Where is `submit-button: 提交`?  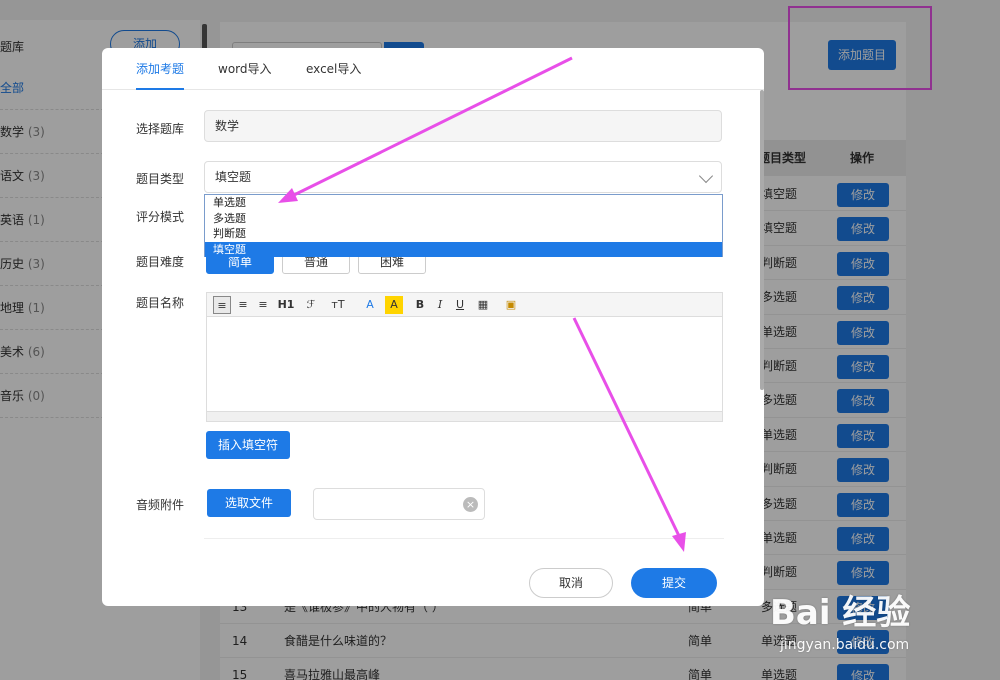 submit-button: 提交 is located at coordinates (674, 583).